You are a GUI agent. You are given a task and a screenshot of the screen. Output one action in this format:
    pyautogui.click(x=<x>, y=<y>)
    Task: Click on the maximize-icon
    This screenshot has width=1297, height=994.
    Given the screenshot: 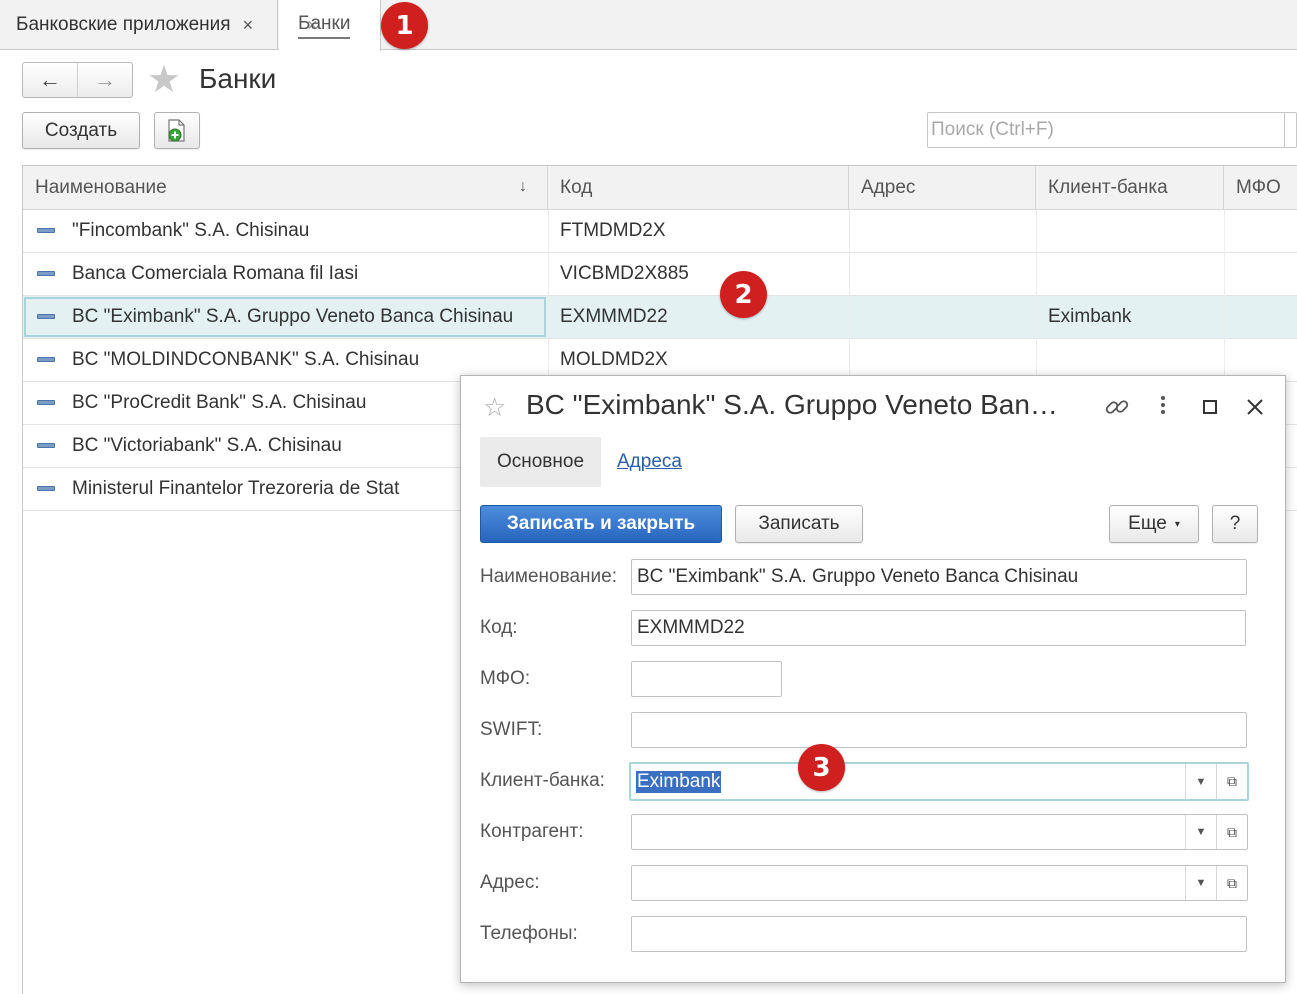 What is the action you would take?
    pyautogui.click(x=1210, y=409)
    